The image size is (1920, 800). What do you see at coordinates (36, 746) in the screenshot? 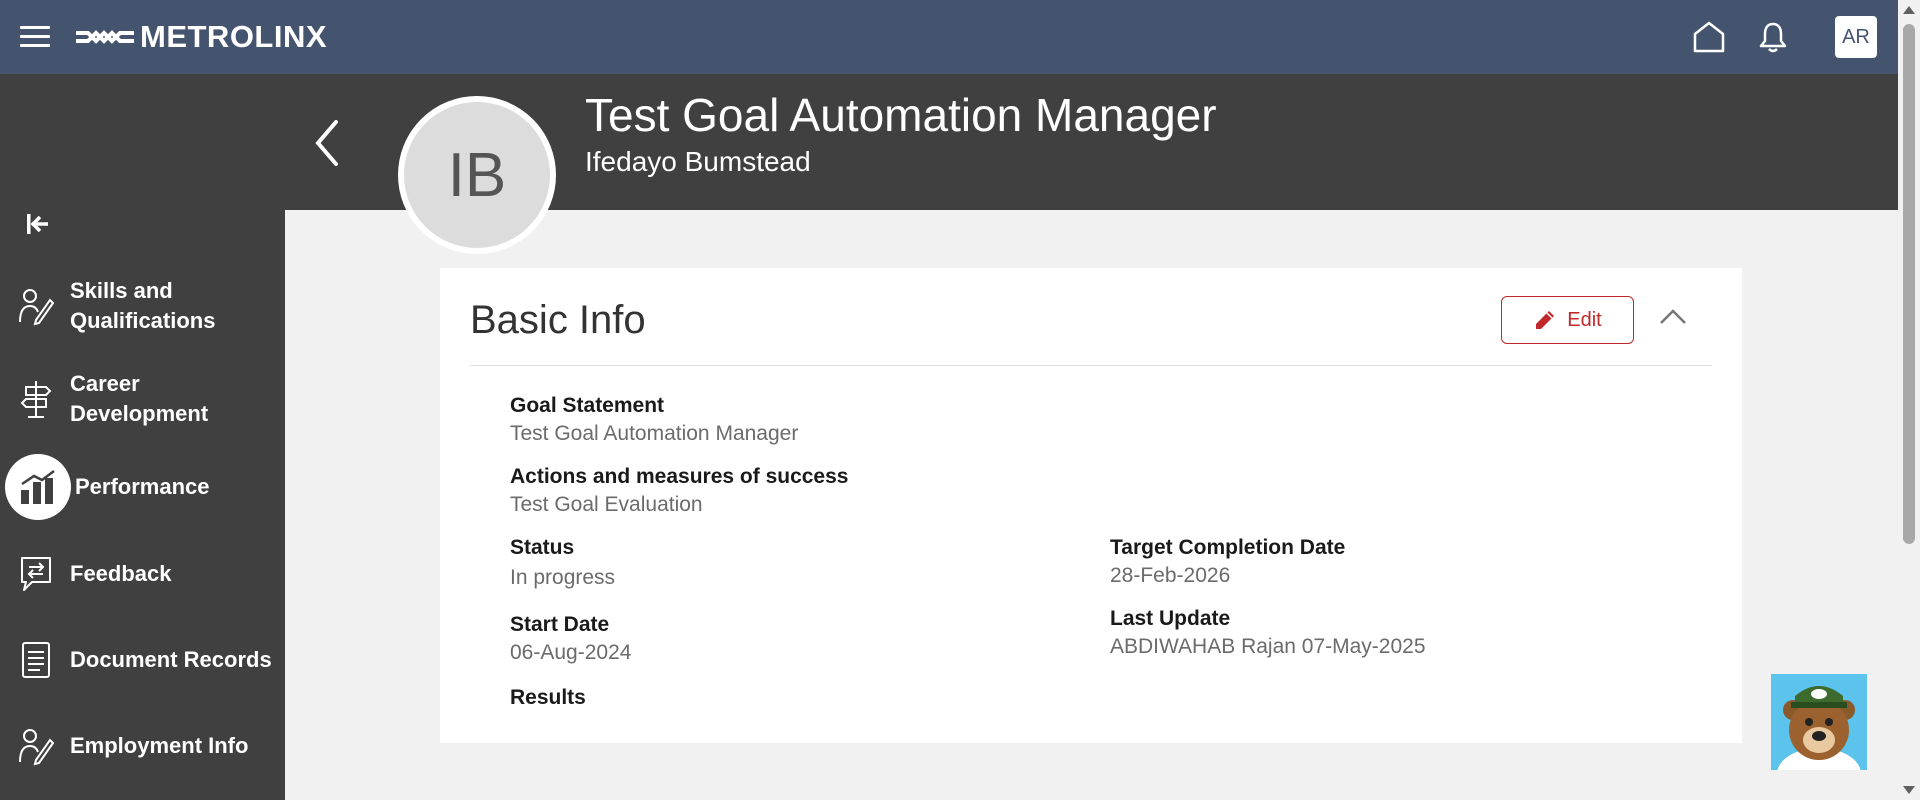
I see `employment-icon` at bounding box center [36, 746].